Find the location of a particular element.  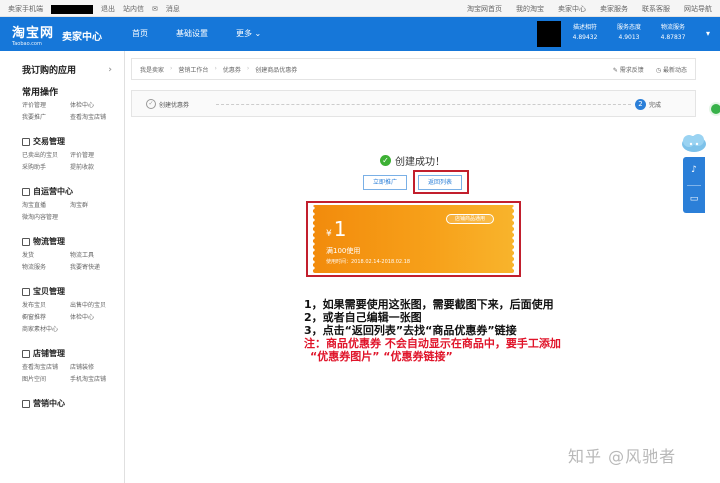

sidebar-item: 微淘内容管理 is located at coordinates (70, 216).